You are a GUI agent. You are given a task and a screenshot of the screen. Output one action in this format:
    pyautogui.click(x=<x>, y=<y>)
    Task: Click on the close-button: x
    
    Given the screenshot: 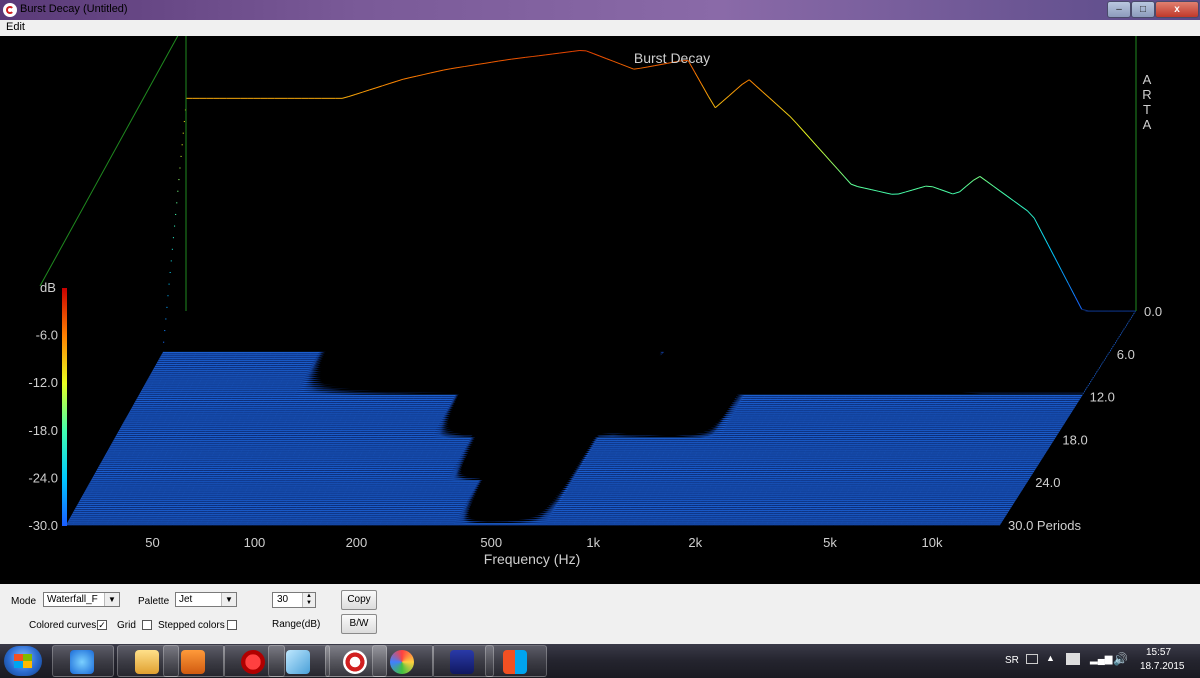 What is the action you would take?
    pyautogui.click(x=1177, y=9)
    